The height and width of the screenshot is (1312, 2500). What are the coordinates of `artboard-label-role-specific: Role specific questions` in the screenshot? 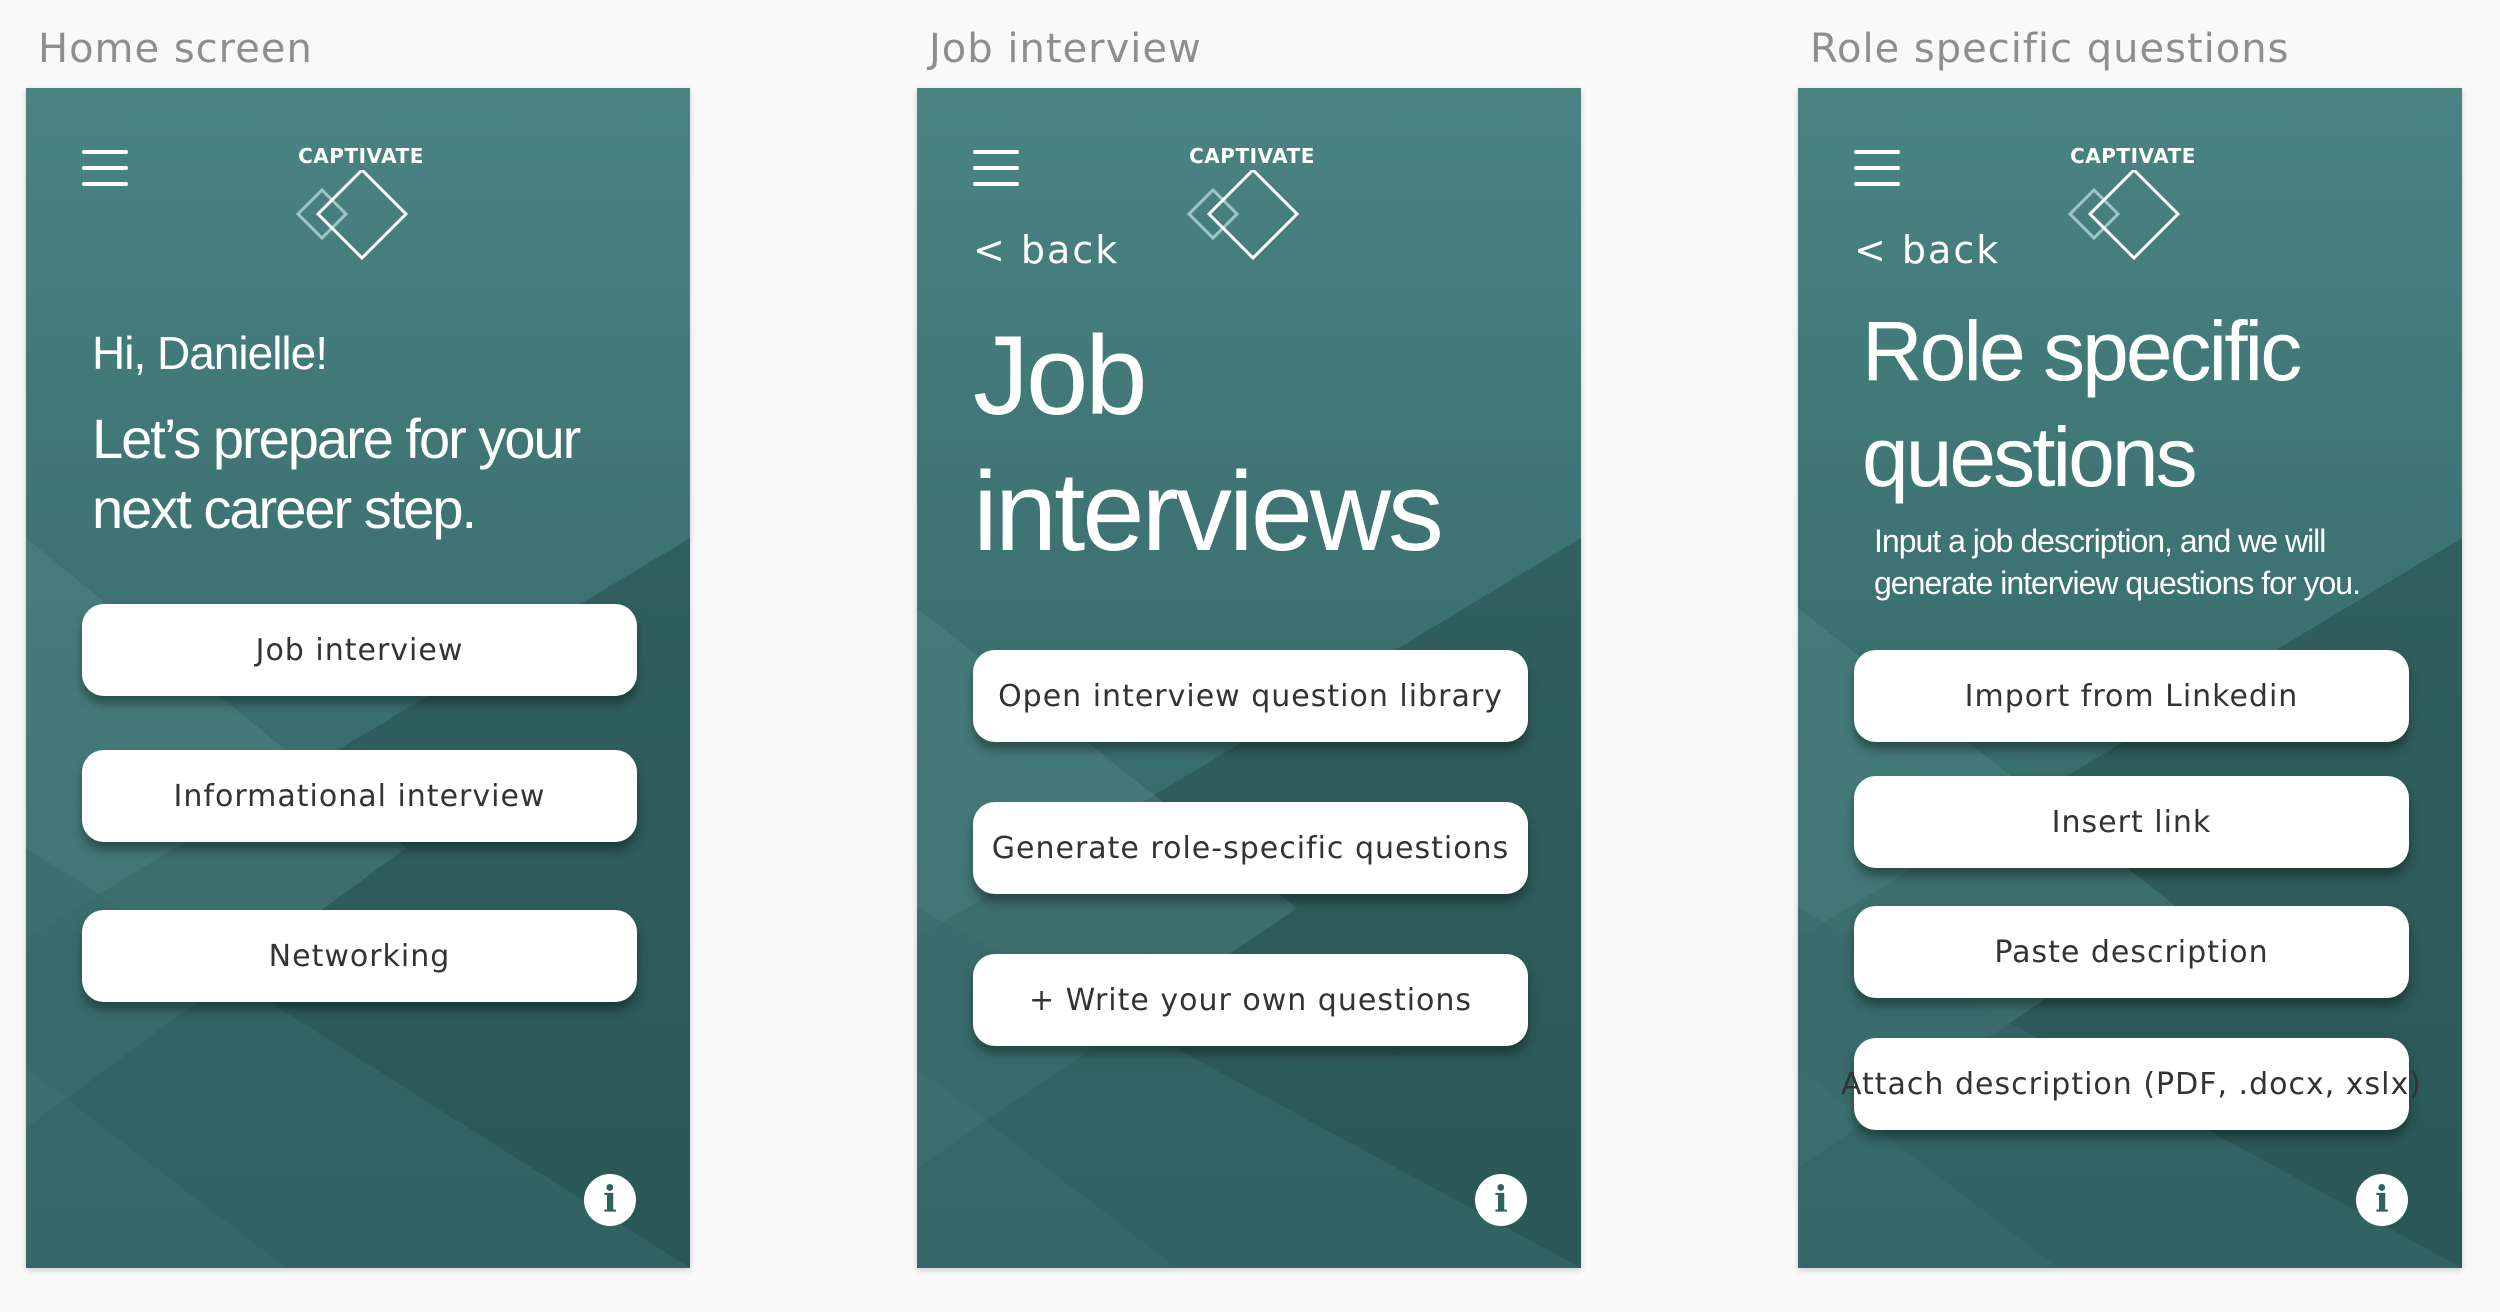 It's located at (2050, 49).